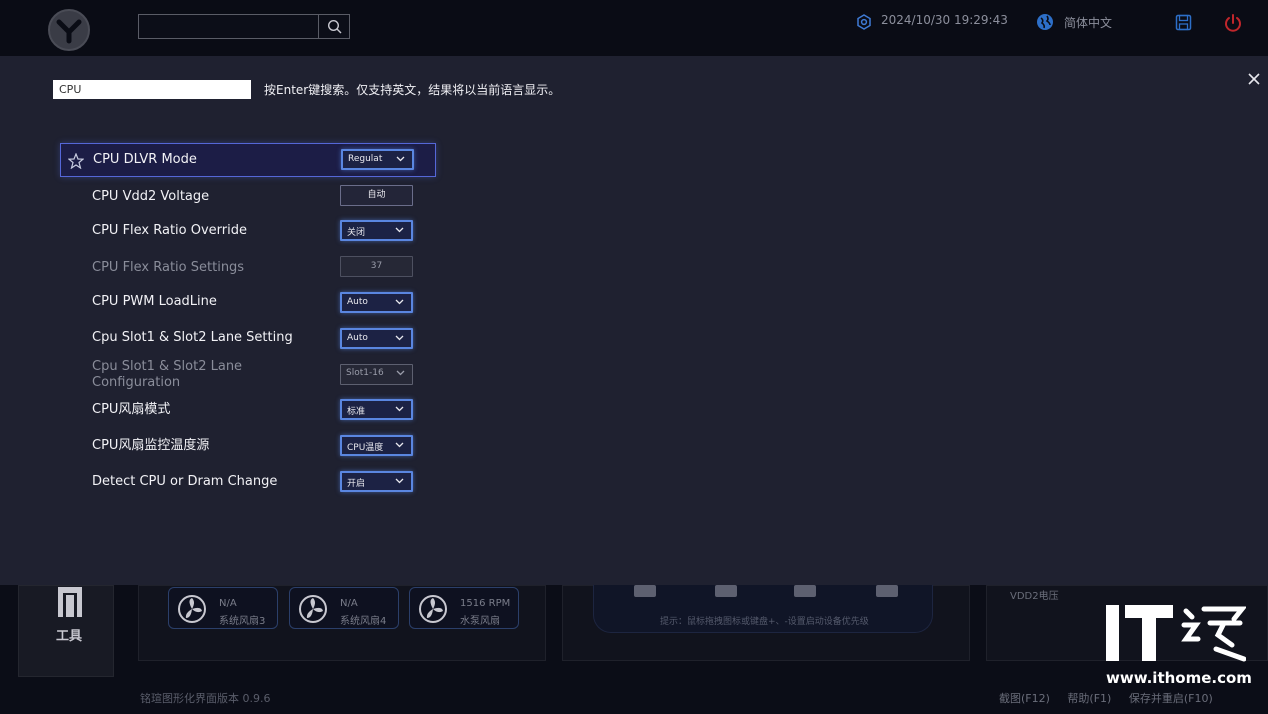 The image size is (1268, 714). Describe the element at coordinates (1024, 698) in the screenshot. I see `screenshot-shortcut: 截图(F12)` at that location.